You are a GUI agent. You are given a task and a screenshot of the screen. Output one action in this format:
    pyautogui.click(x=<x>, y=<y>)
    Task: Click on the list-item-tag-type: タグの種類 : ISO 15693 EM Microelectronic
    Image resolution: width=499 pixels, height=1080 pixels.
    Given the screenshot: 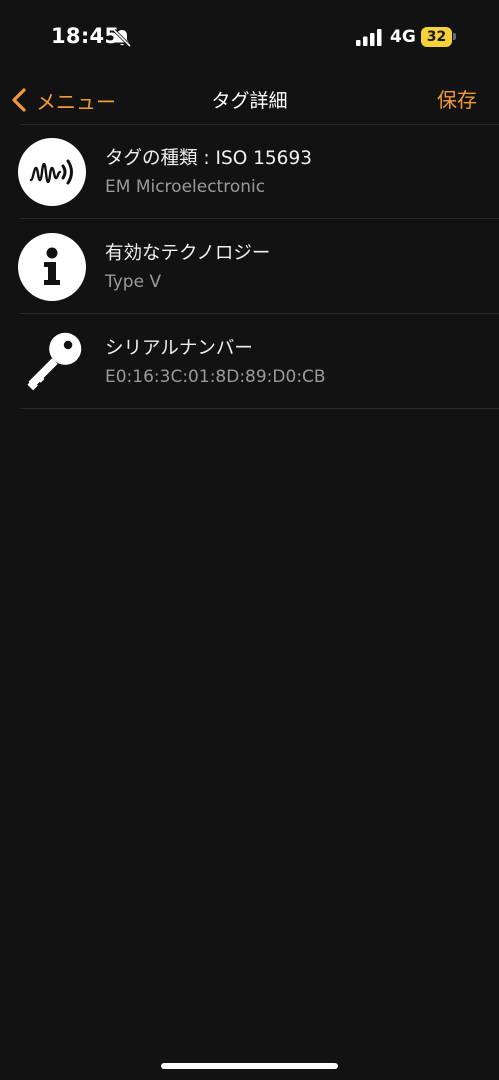 What is the action you would take?
    pyautogui.click(x=249, y=171)
    